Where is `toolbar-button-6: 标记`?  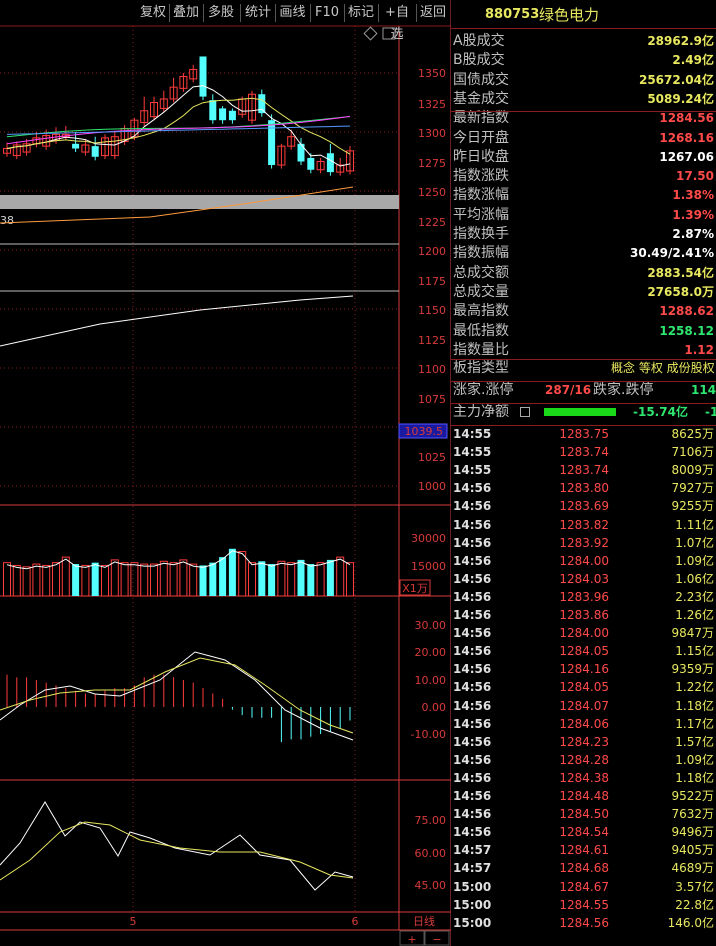 toolbar-button-6: 标记 is located at coordinates (361, 13).